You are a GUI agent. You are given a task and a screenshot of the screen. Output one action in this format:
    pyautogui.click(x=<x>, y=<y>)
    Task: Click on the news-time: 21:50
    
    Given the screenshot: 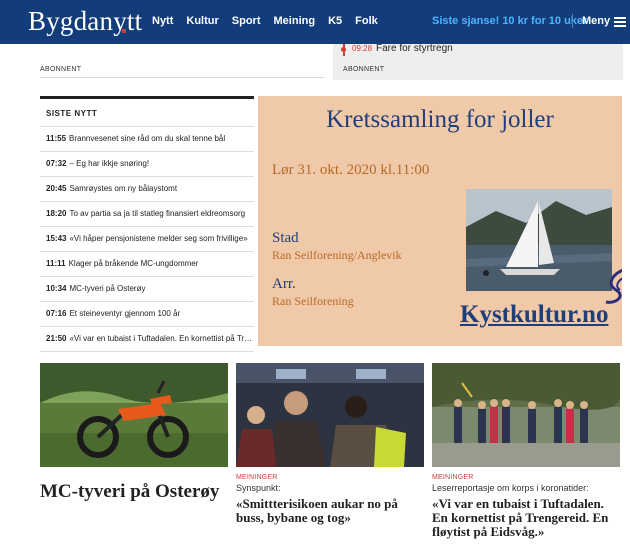 What is the action you would take?
    pyautogui.click(x=56, y=338)
    